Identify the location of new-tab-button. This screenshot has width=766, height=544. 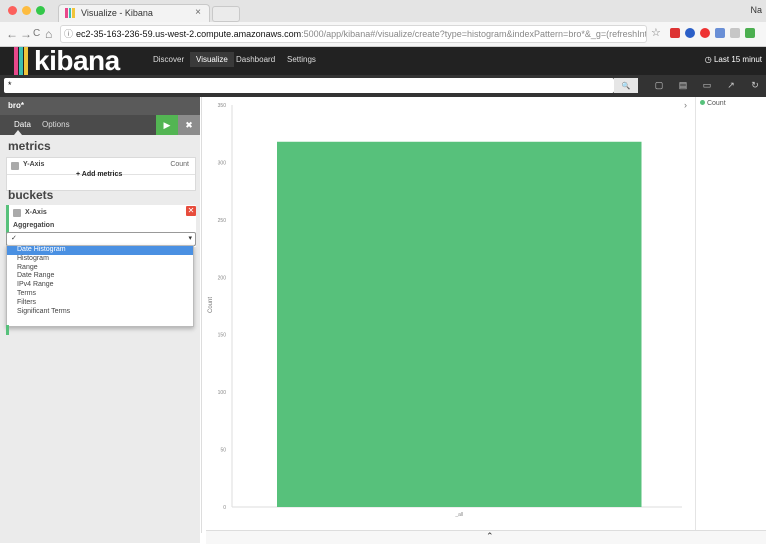
(226, 14).